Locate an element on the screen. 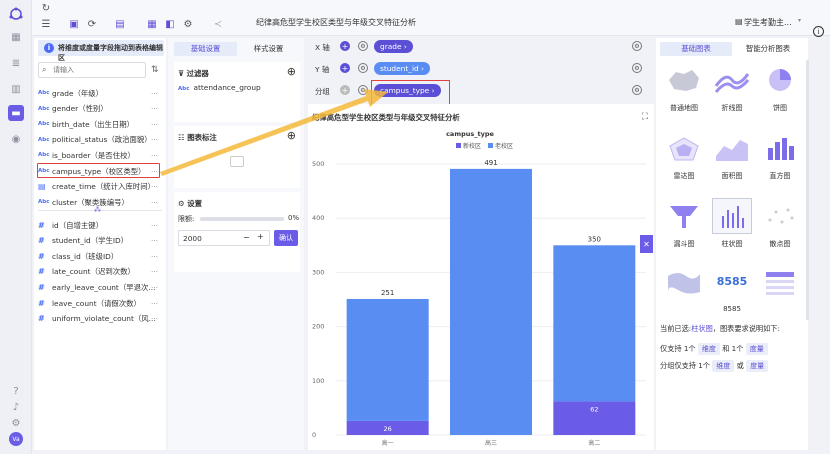 This screenshot has height=454, width=830. dimension-field: Abc gender（性别） ··· is located at coordinates (100, 109).